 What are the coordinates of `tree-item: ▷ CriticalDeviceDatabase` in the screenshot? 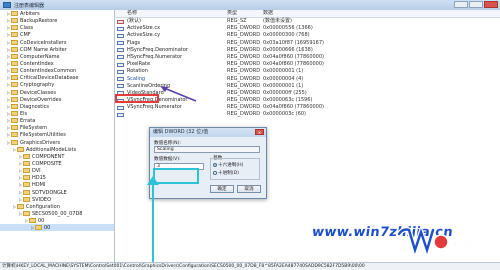 It's located at (57, 77).